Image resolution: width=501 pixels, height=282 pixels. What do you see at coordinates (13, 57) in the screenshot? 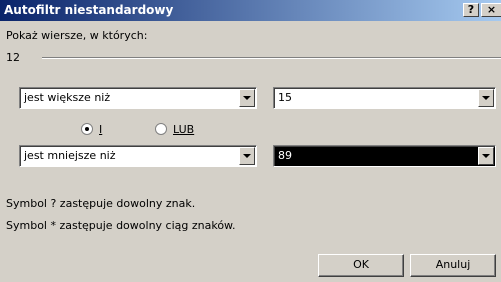
I see `field-name-label: 12` at bounding box center [13, 57].